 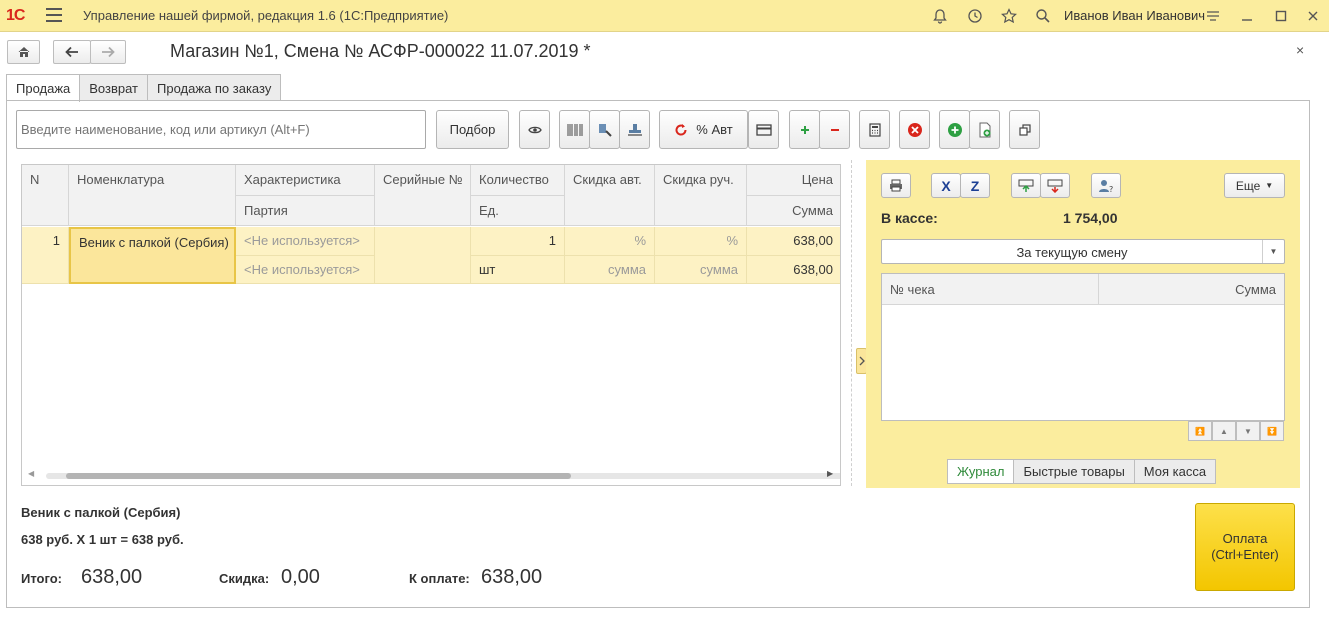 What do you see at coordinates (701, 270) in the screenshot?
I see `row-disc-manual-sum: сумма` at bounding box center [701, 270].